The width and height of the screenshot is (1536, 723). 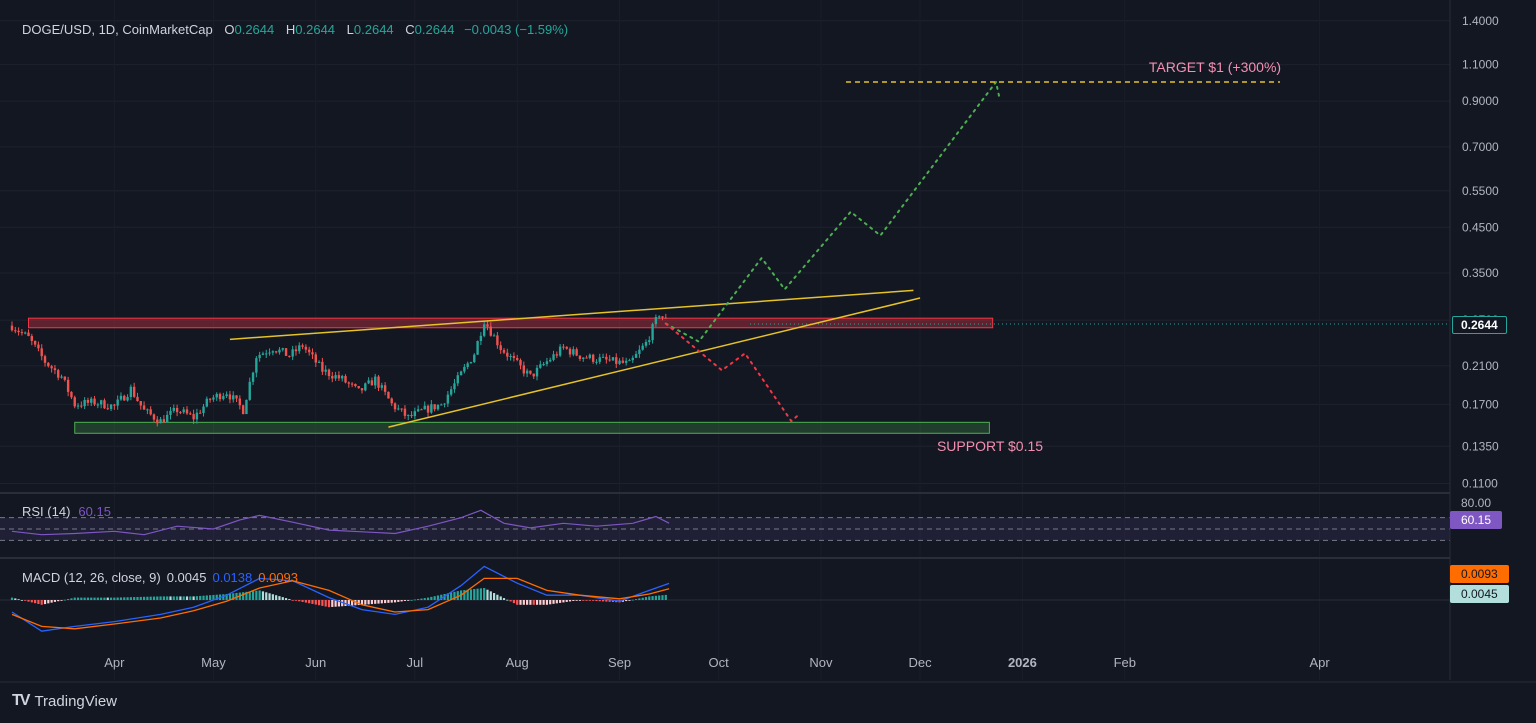 I want to click on price-tick-label: 1.1000, so click(x=1480, y=65).